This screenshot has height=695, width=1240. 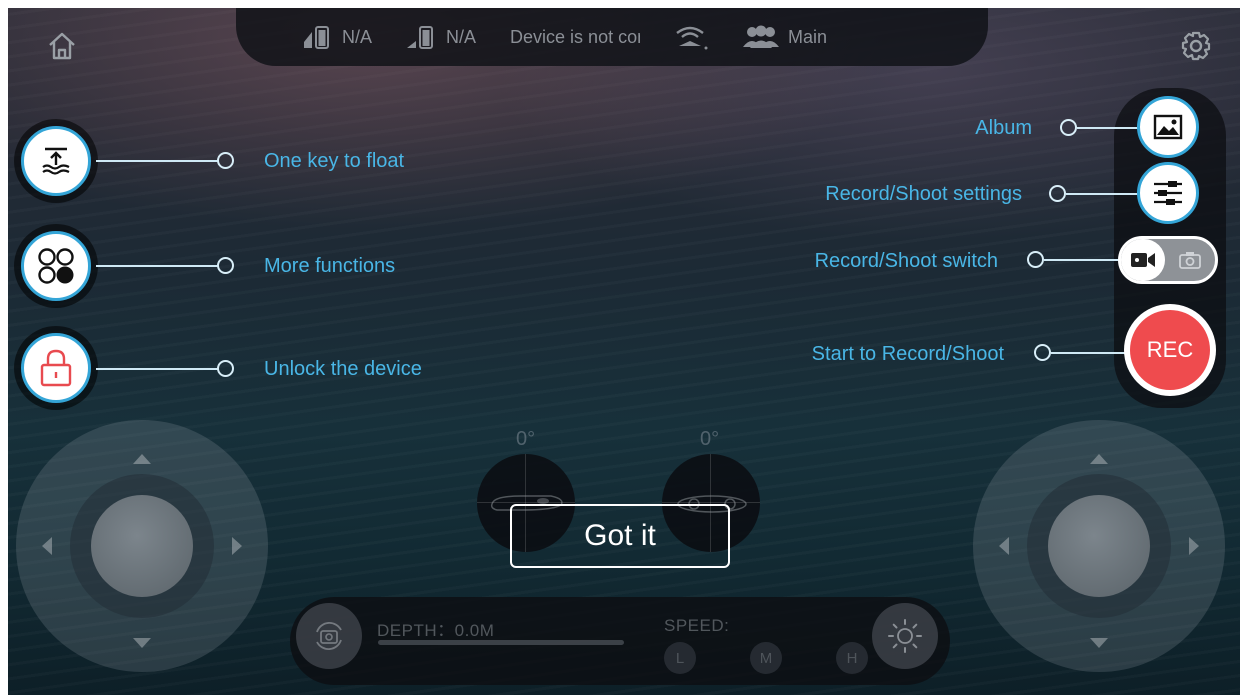 I want to click on lock-icon, so click(x=56, y=368).